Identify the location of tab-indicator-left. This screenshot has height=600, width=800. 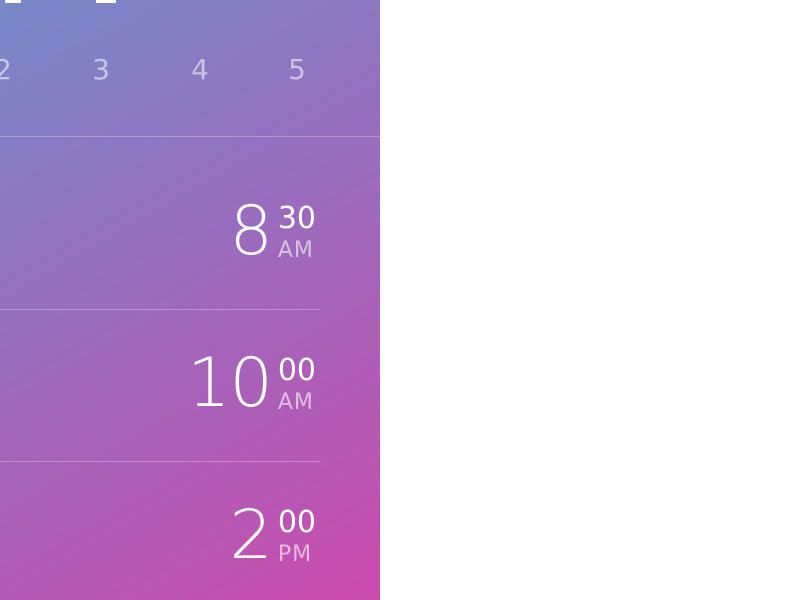
(13, 1).